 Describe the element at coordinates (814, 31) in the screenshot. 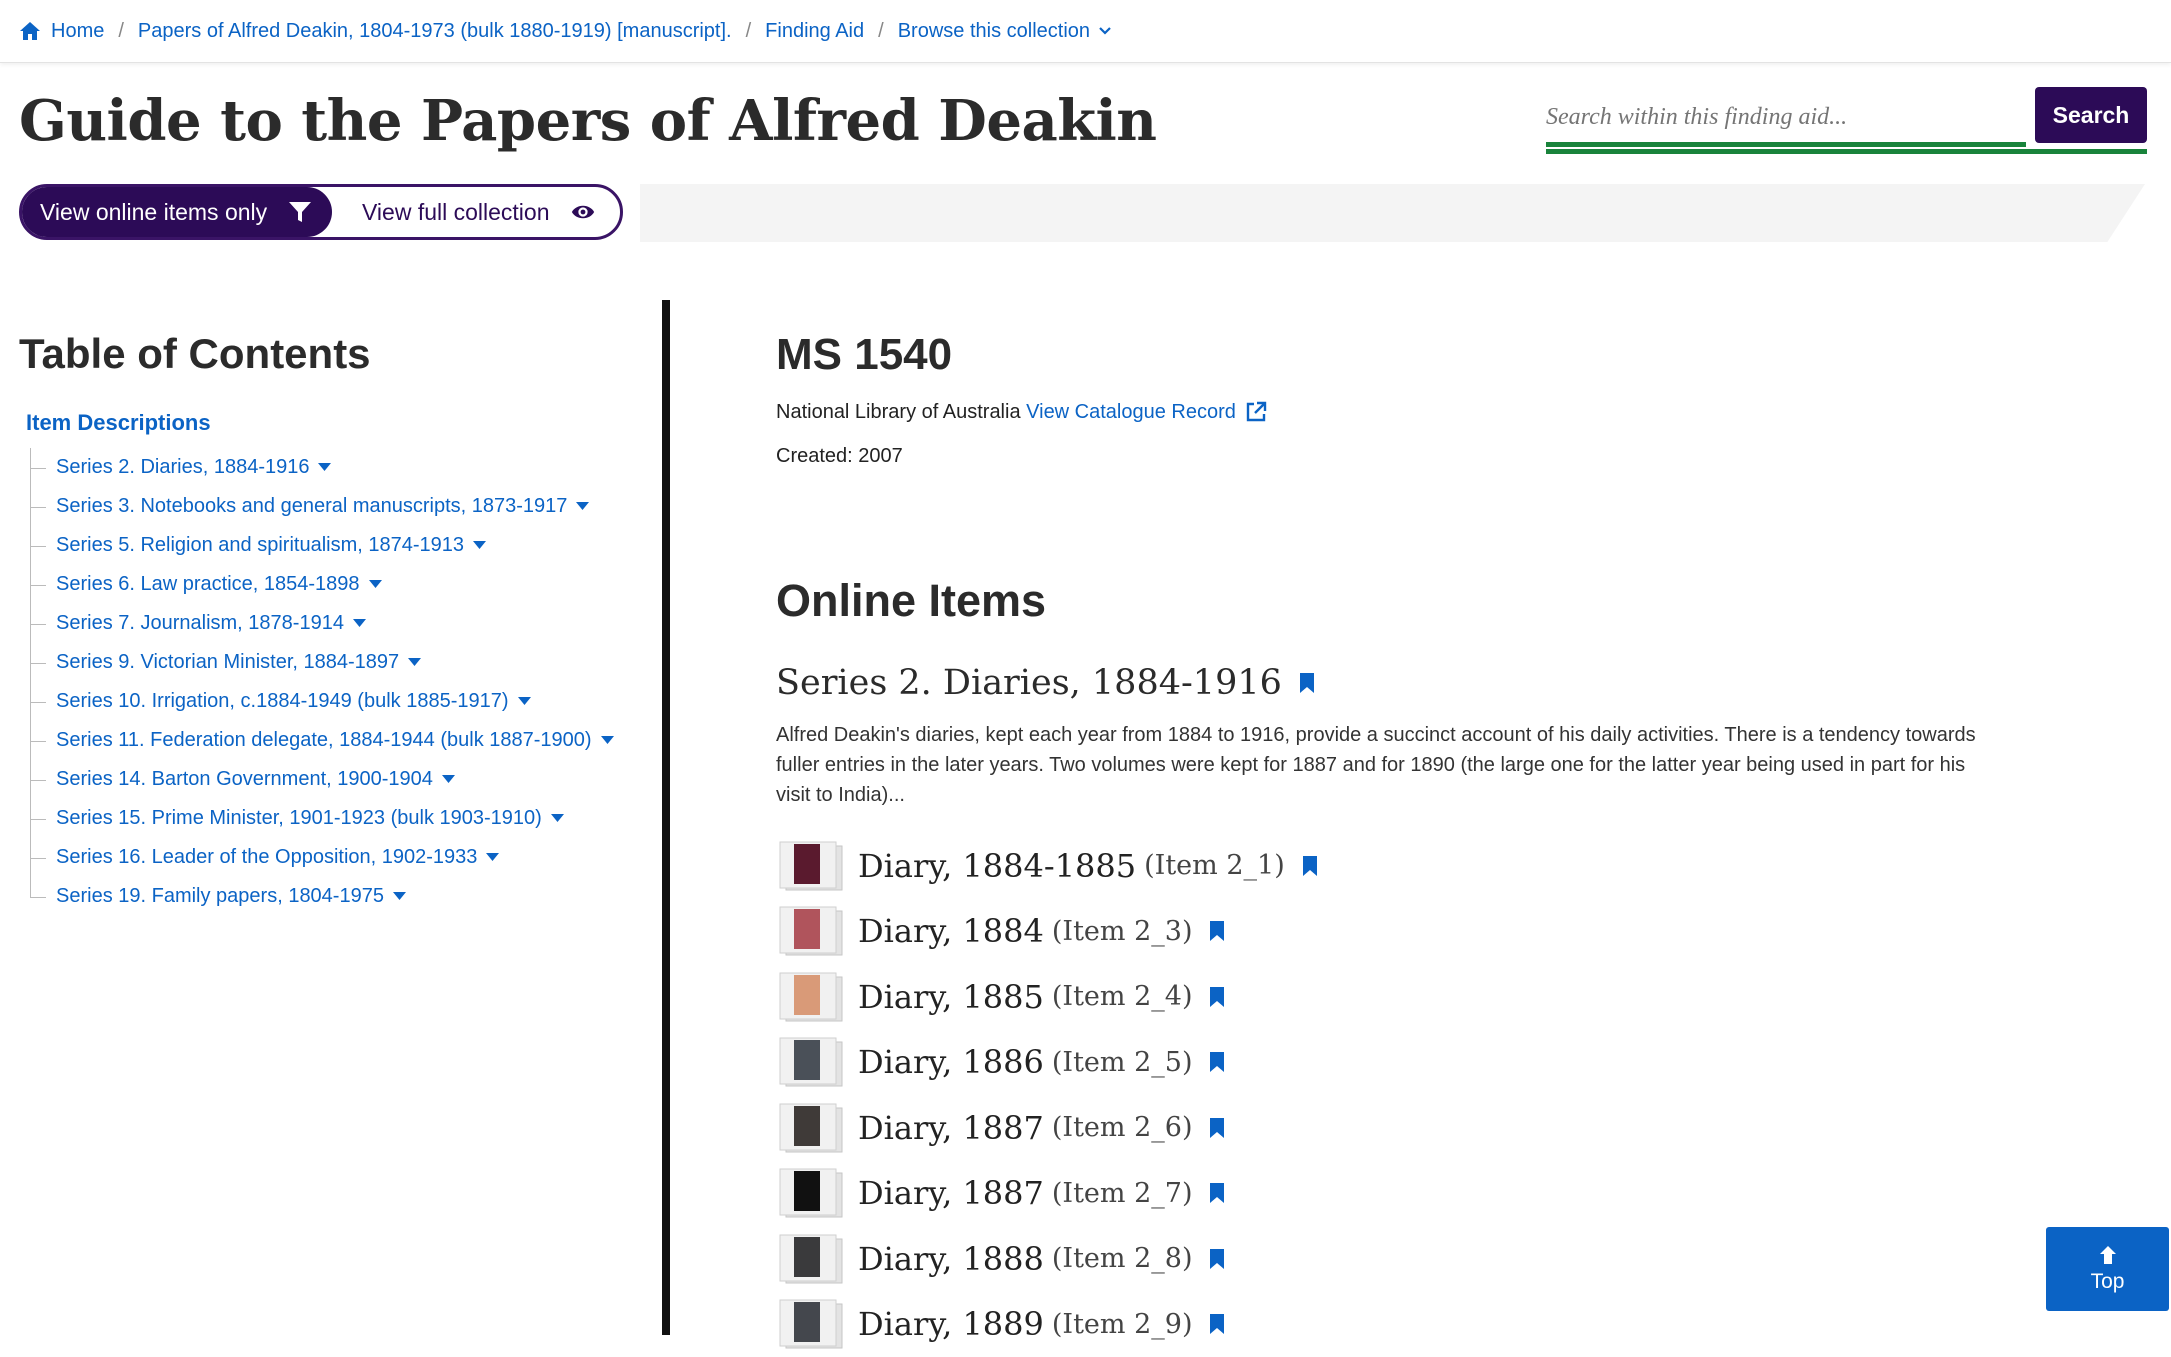

I see `breadcrumb-finding-aid: Finding Aid` at that location.